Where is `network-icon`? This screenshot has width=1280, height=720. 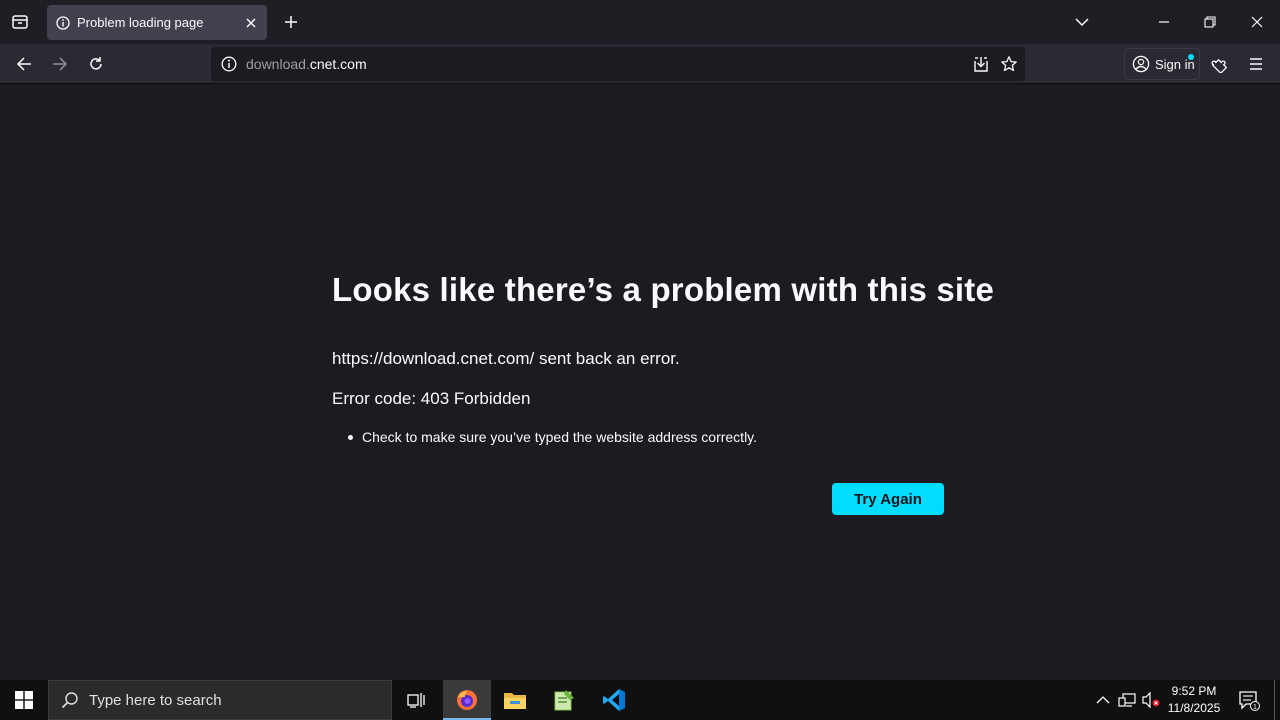 network-icon is located at coordinates (1127, 700).